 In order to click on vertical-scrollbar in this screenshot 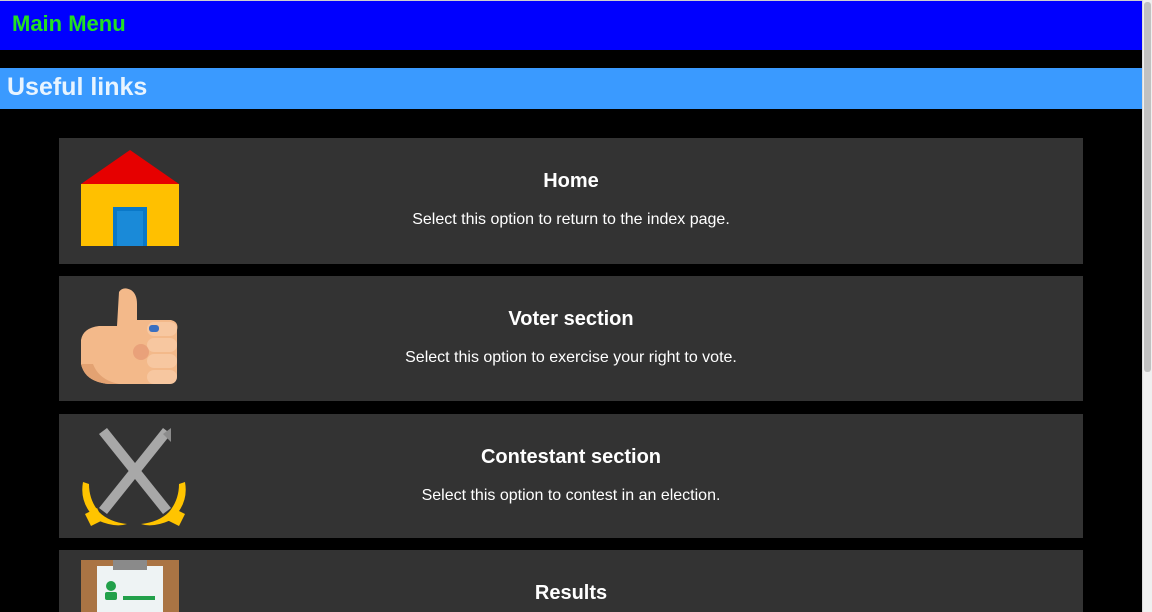, I will do `click(1147, 306)`.